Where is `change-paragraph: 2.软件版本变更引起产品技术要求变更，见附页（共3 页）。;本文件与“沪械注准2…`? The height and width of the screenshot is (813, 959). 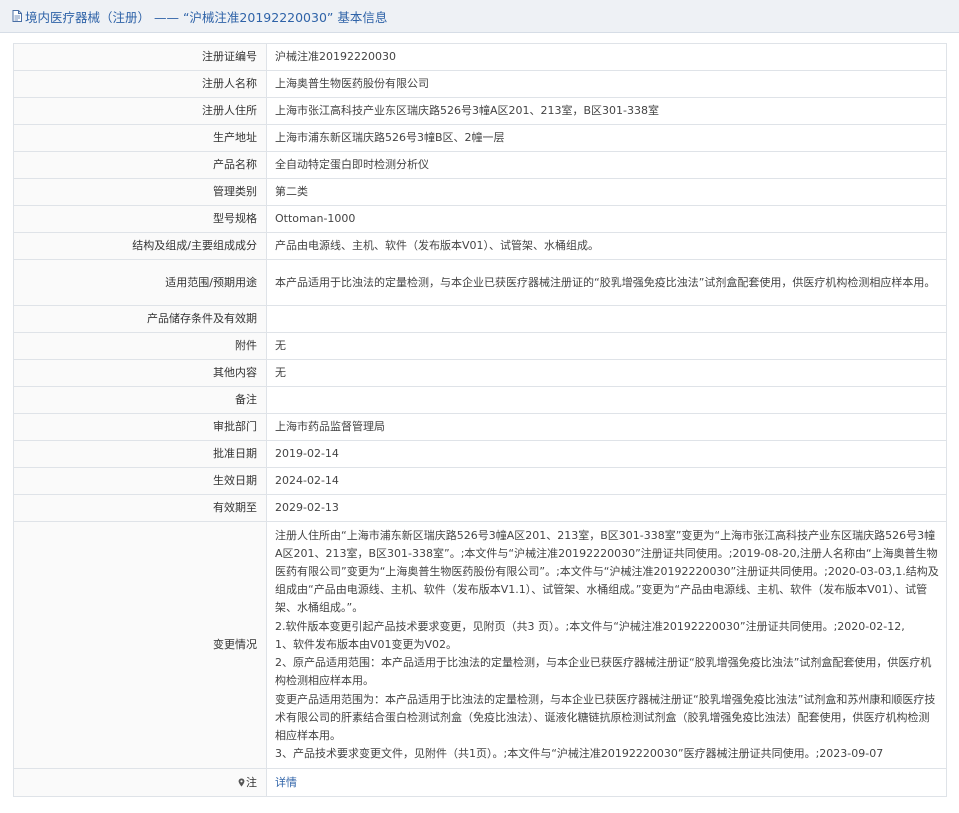
change-paragraph: 2.软件版本变更引起产品技术要求变更，见附页（共3 页）。;本文件与“沪械注准2… is located at coordinates (590, 626).